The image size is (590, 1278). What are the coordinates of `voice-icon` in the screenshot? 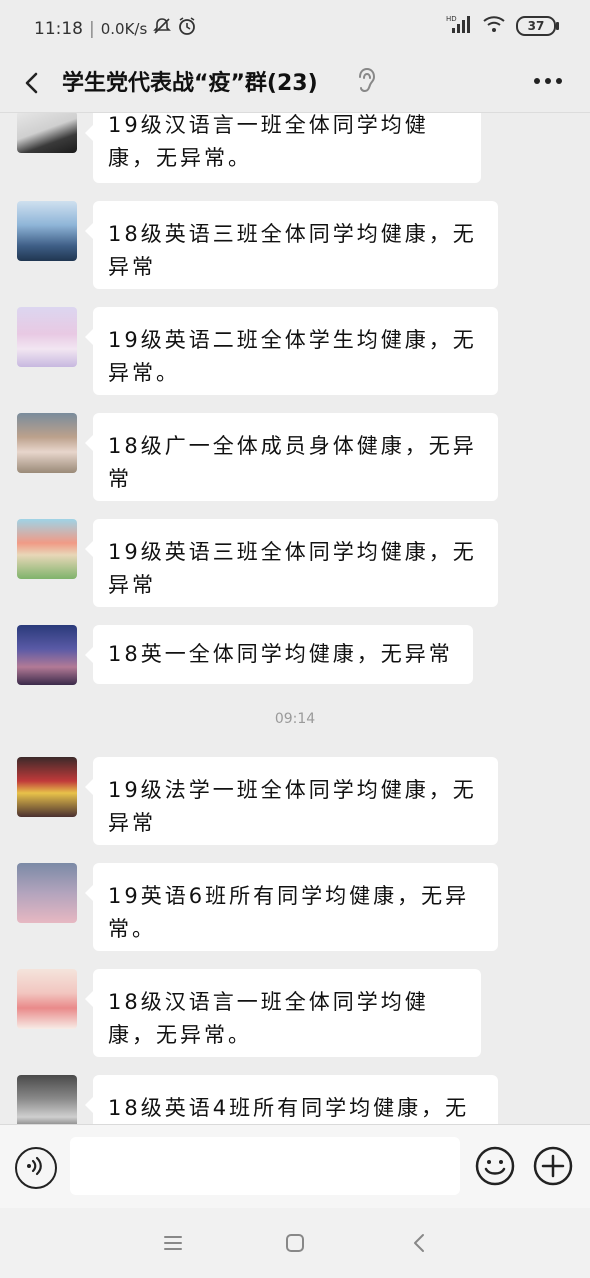 It's located at (34, 1165).